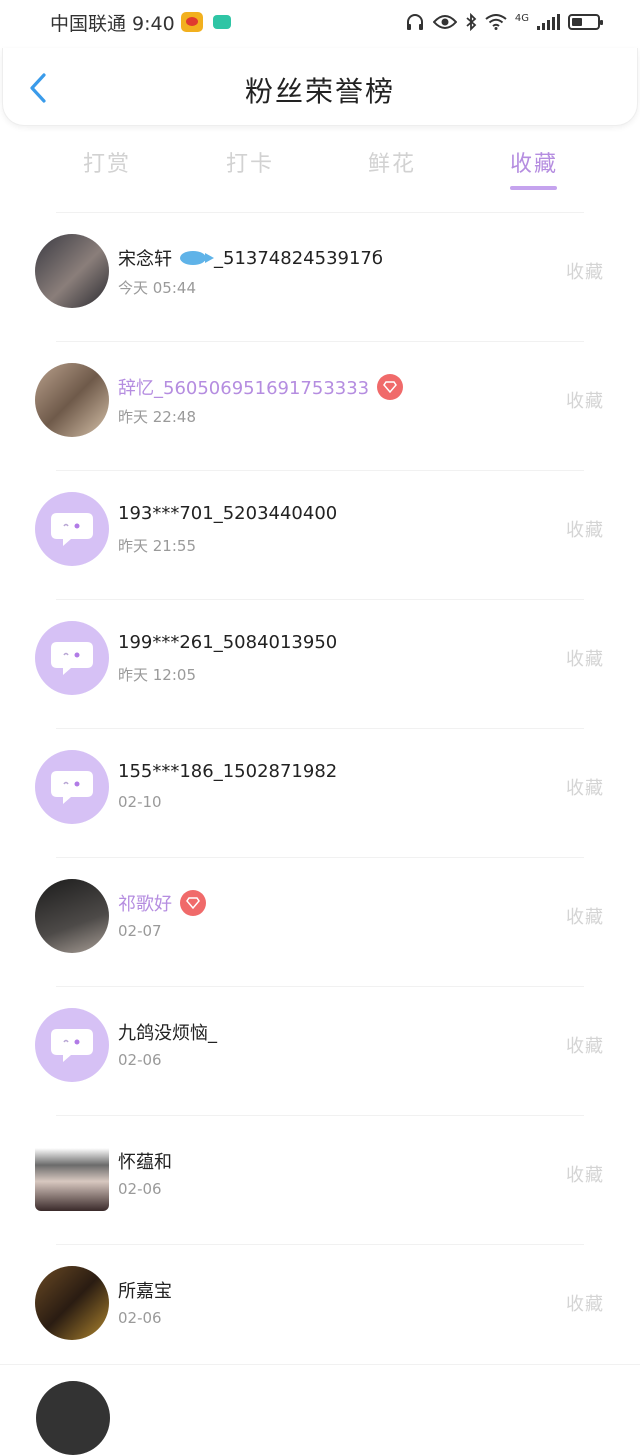  Describe the element at coordinates (471, 22) in the screenshot. I see `bluetooth-icon` at that location.